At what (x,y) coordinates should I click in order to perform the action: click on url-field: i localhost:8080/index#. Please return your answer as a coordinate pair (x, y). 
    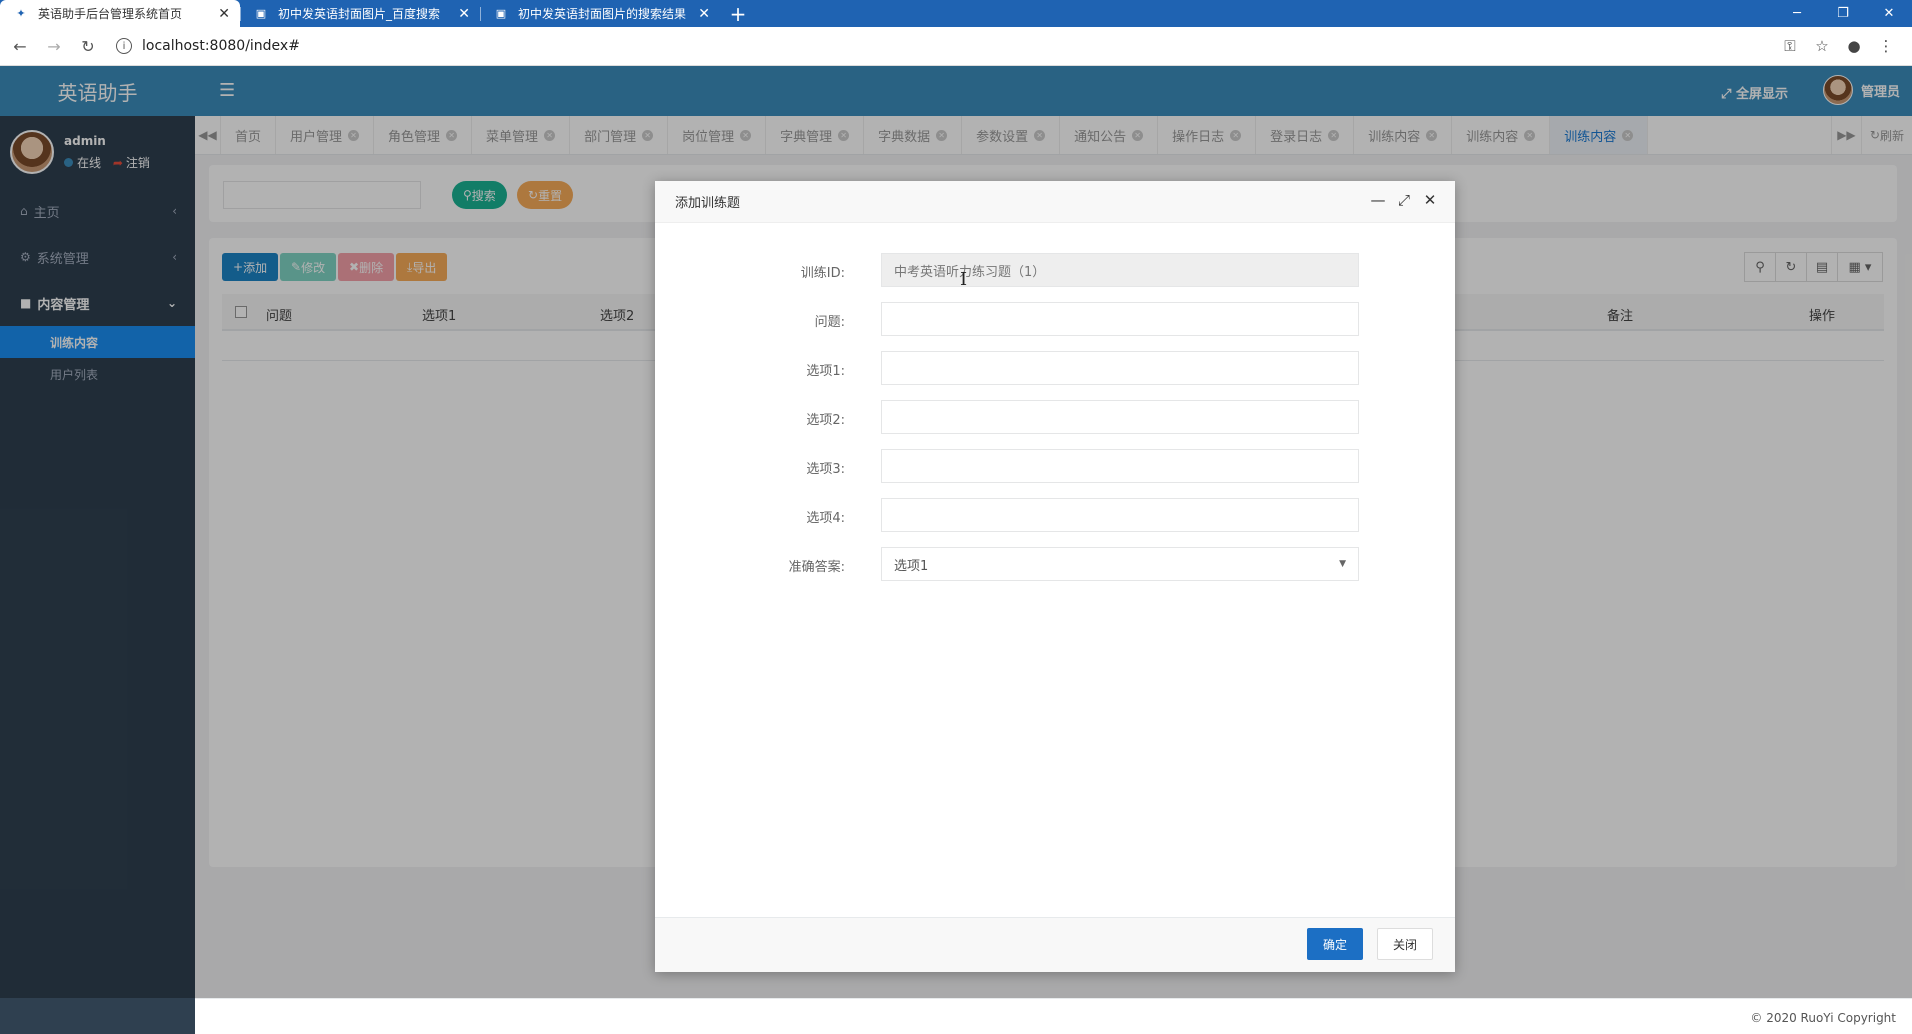
    Looking at the image, I should click on (945, 46).